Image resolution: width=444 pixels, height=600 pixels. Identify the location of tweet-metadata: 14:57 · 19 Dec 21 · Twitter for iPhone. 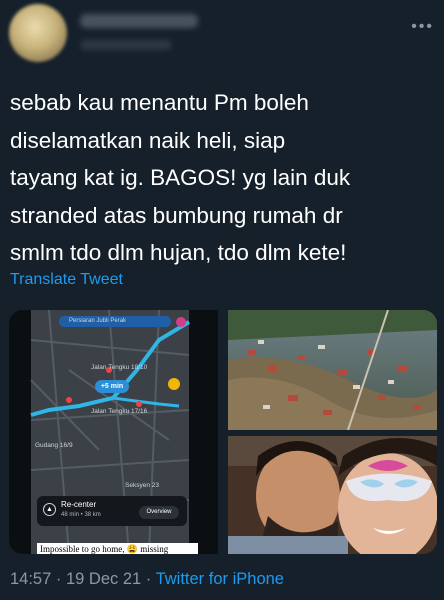
(147, 579).